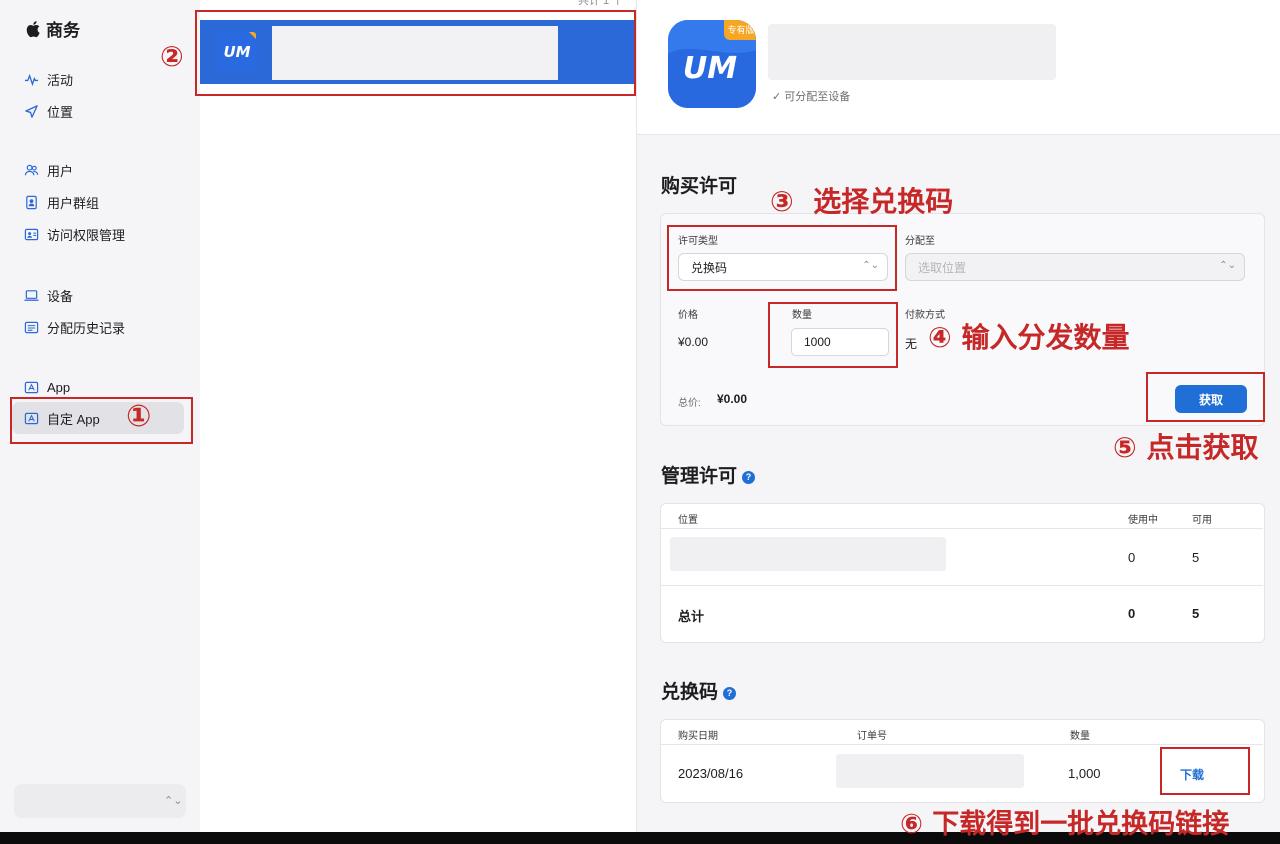 The image size is (1280, 844). Describe the element at coordinates (31, 169) in the screenshot. I see `users-icon` at that location.